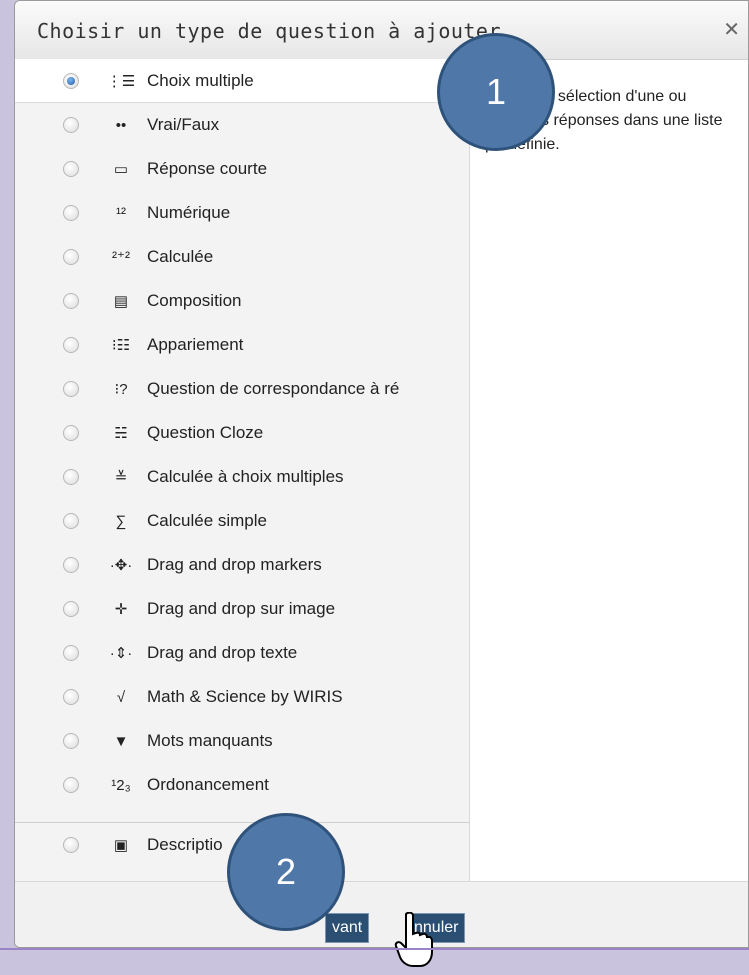  I want to click on question-type-label: Choix multiple, so click(200, 80).